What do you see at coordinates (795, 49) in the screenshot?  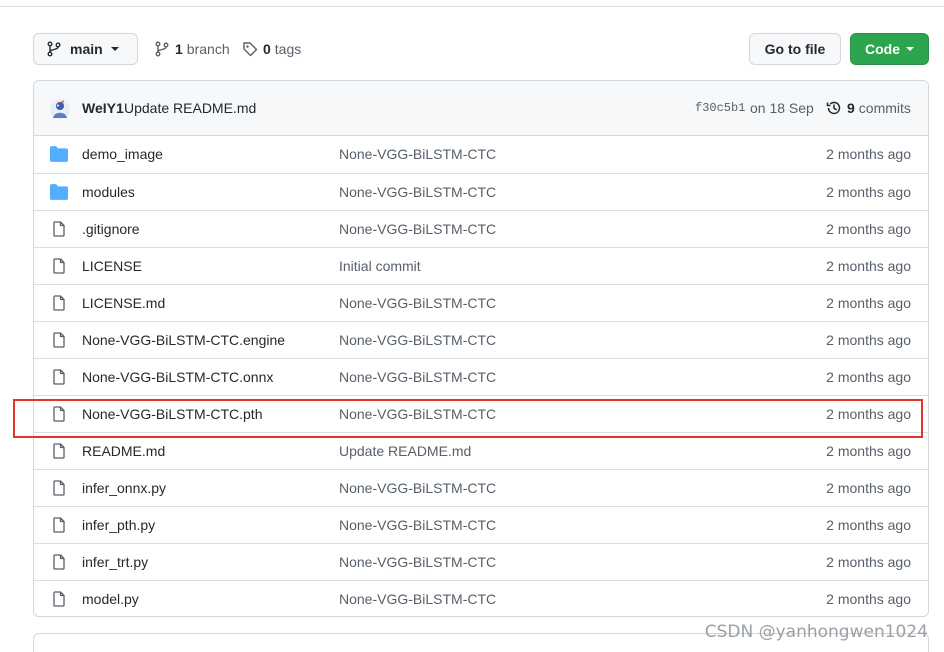 I see `go-to-file-button: Go to file` at bounding box center [795, 49].